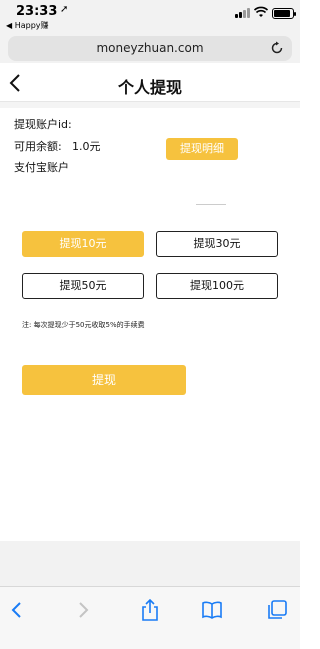 This screenshot has width=320, height=649. I want to click on address-area: moneyzhuan.com, so click(150, 49).